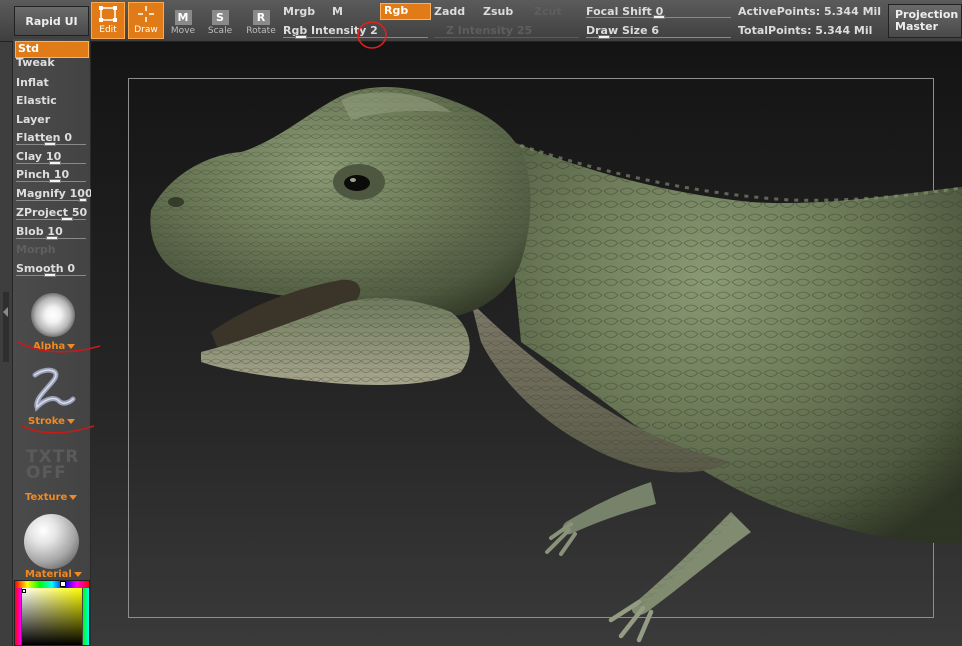  What do you see at coordinates (49, 346) in the screenshot?
I see `alpha-label: Alpha` at bounding box center [49, 346].